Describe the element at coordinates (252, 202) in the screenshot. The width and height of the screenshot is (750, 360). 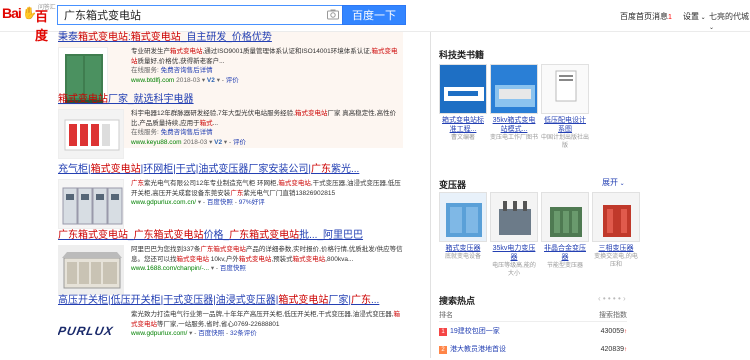
I see `rating-link: 97%好评` at that location.